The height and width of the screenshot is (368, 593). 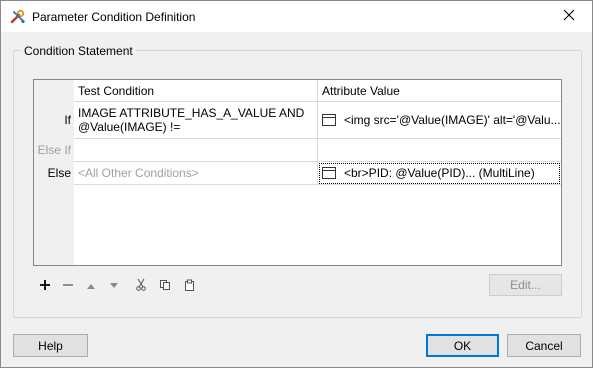 I want to click on move-up-icon, so click(x=91, y=286).